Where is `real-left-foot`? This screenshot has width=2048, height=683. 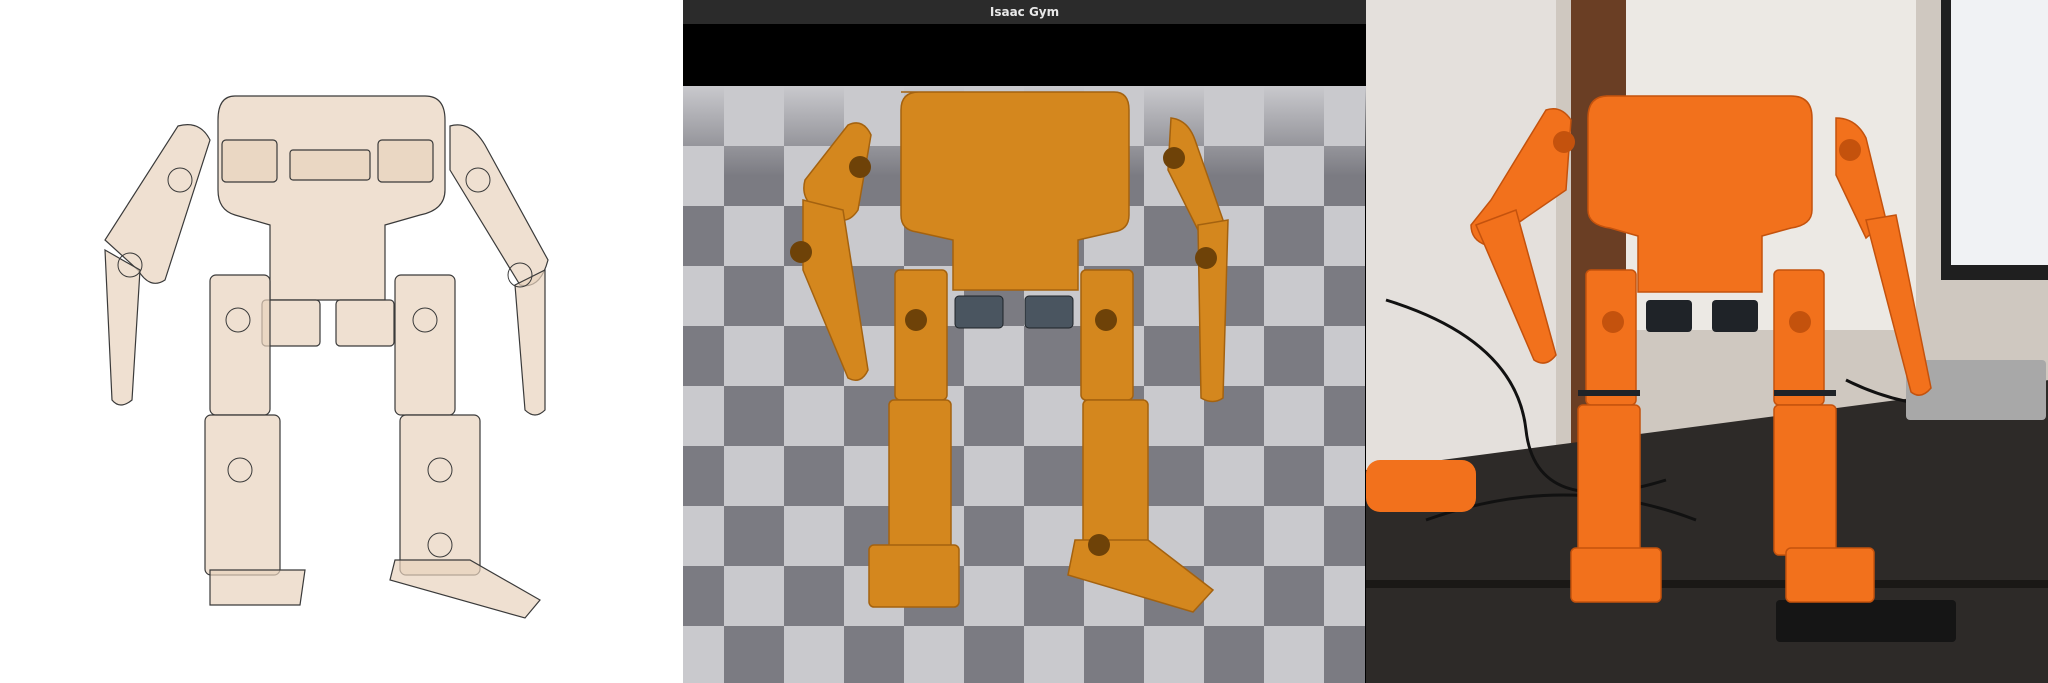 real-left-foot is located at coordinates (1616, 575).